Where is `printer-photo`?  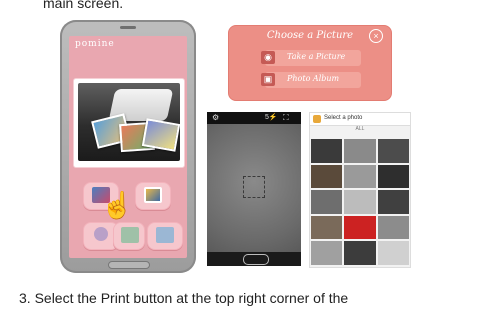 printer-photo is located at coordinates (129, 122).